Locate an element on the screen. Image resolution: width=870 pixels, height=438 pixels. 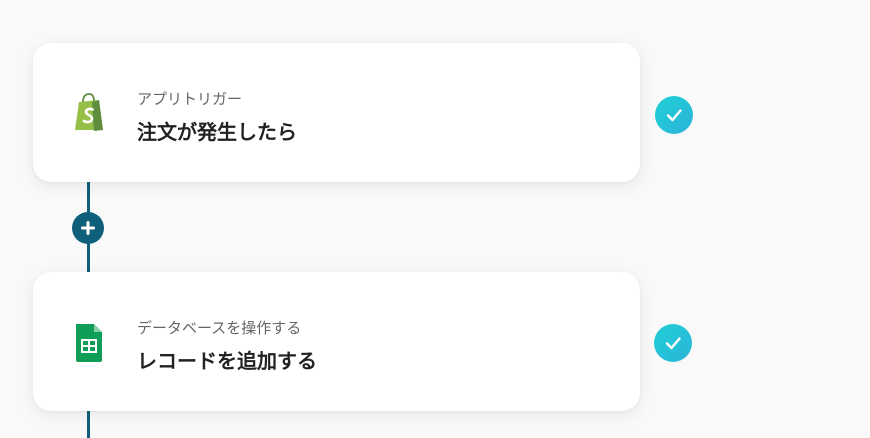
step-category-label: アプリトリガー is located at coordinates (190, 99).